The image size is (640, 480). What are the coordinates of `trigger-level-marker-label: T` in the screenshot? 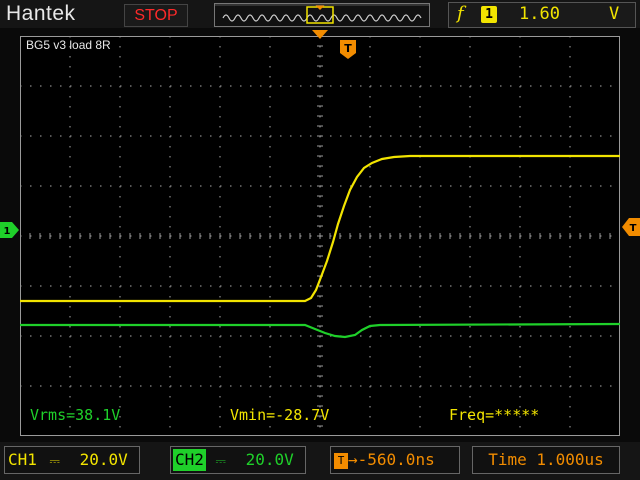 It's located at (633, 228).